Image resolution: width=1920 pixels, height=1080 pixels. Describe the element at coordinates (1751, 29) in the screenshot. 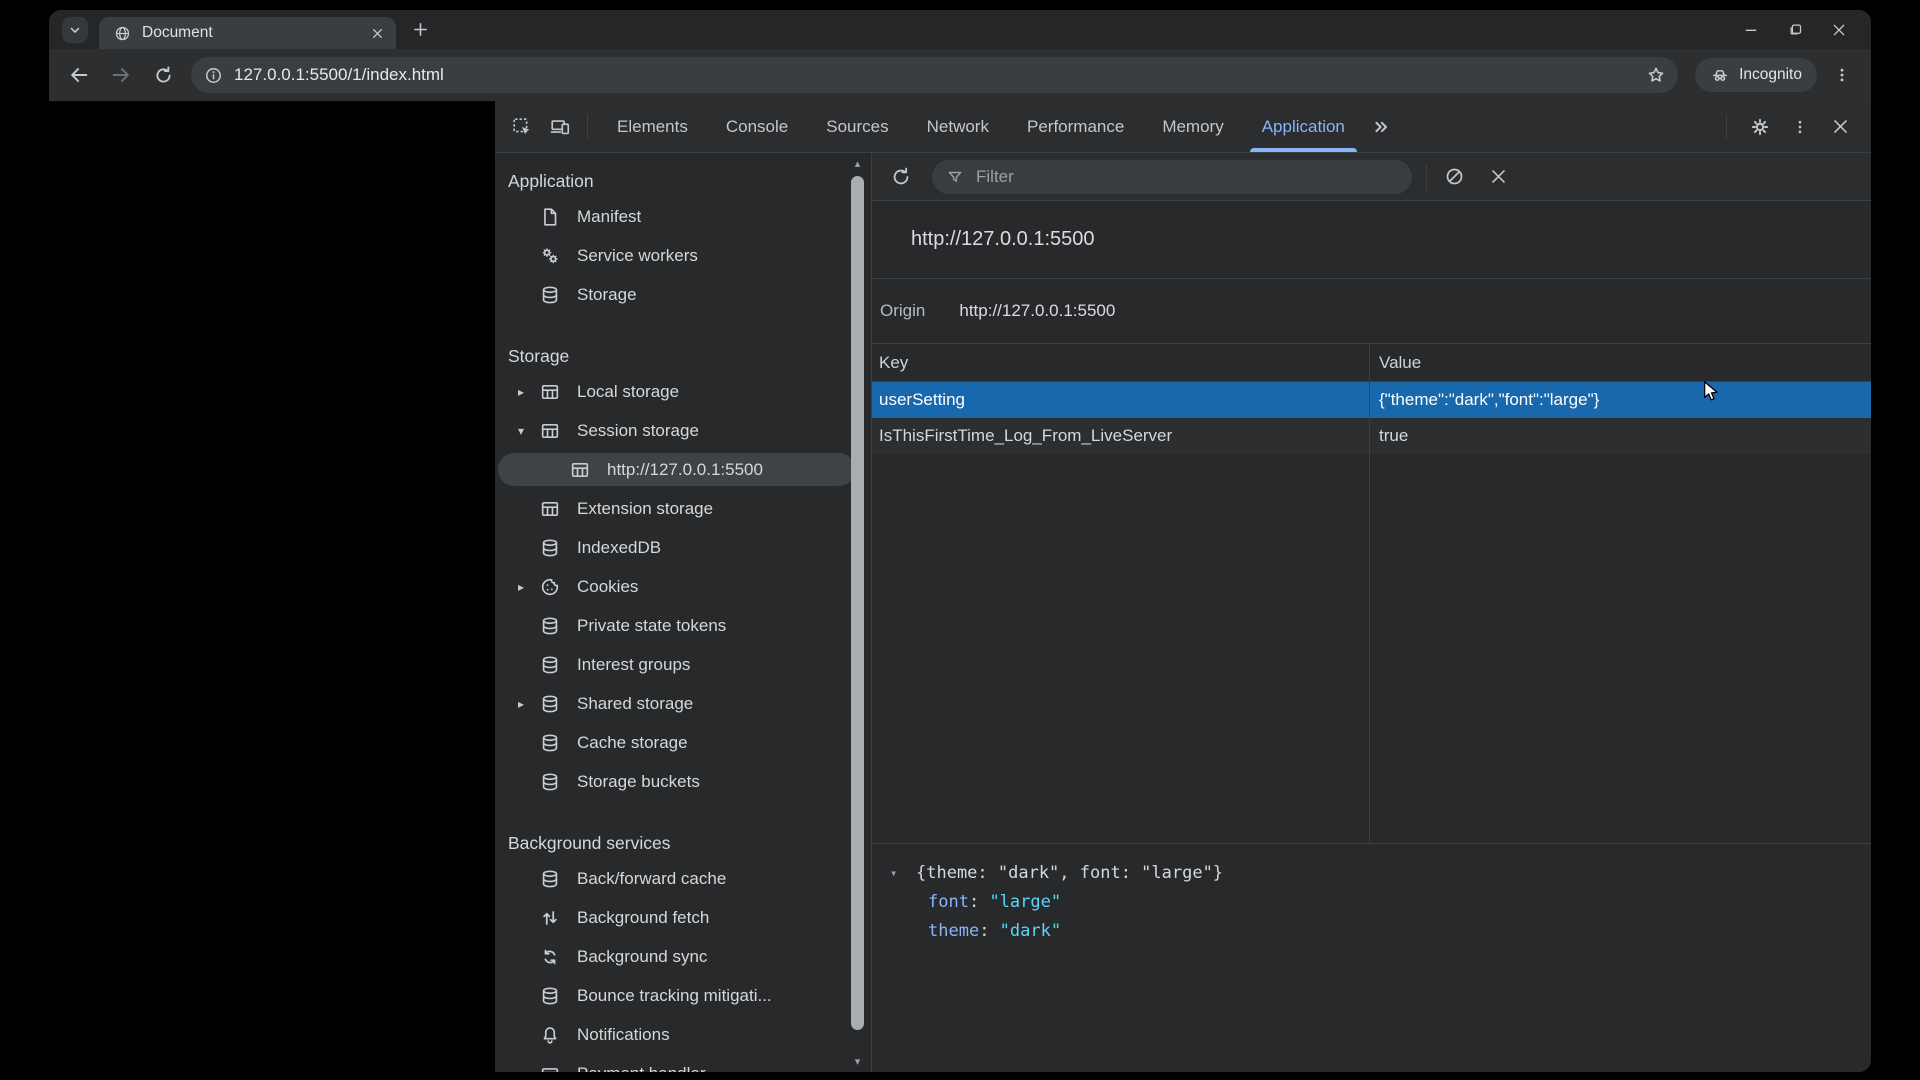

I see `minimize-button` at that location.